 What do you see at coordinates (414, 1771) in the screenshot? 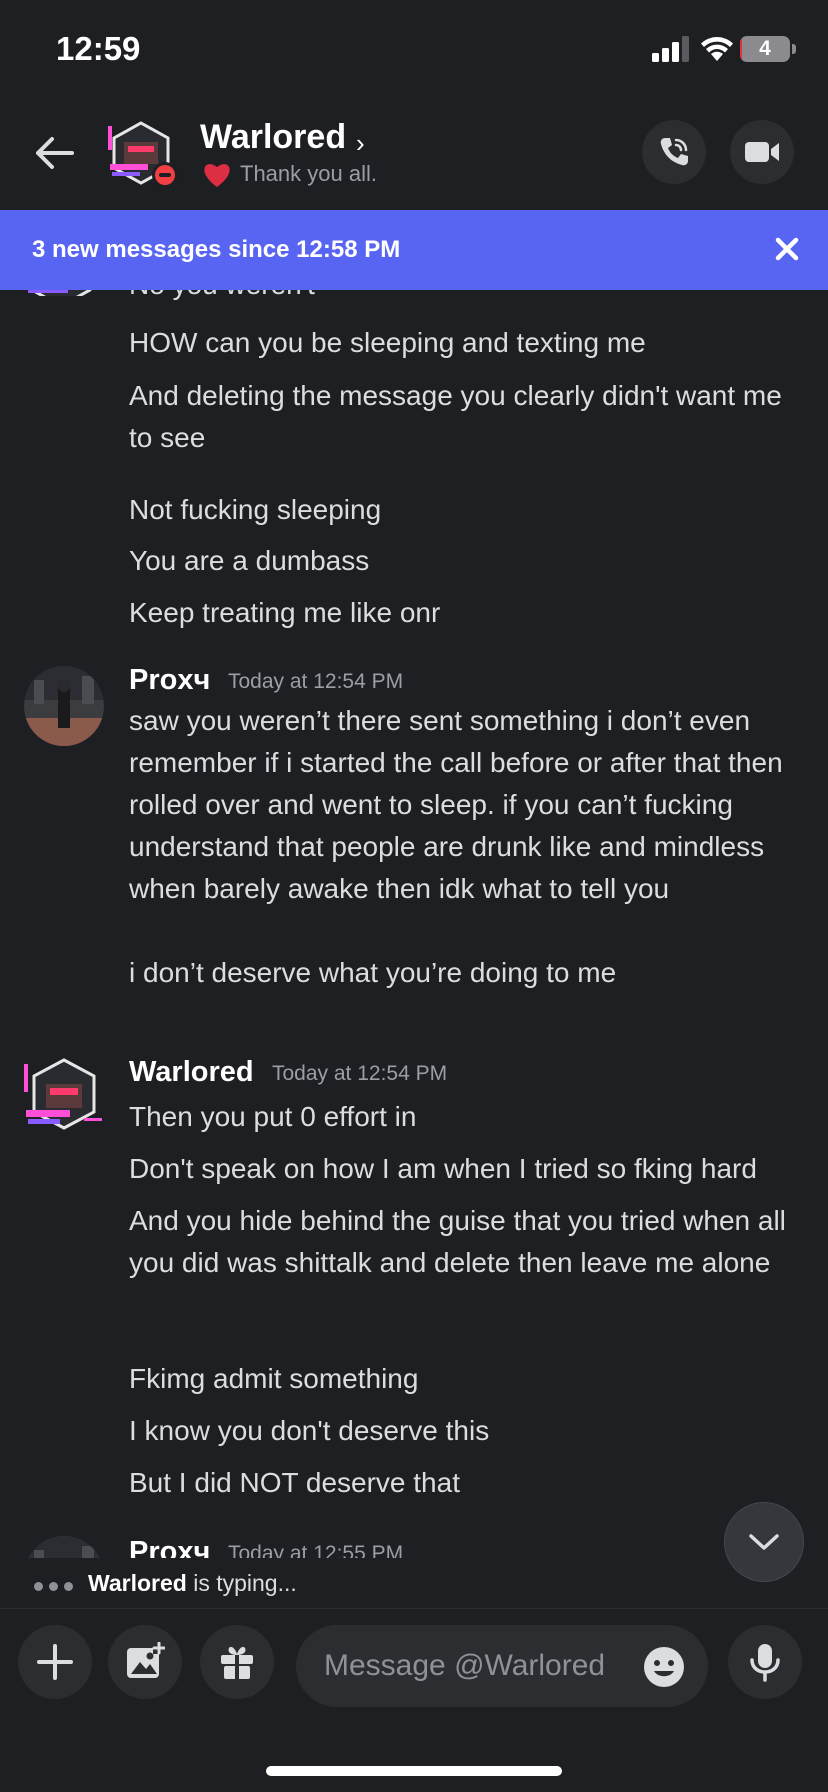
I see `home-indicator` at bounding box center [414, 1771].